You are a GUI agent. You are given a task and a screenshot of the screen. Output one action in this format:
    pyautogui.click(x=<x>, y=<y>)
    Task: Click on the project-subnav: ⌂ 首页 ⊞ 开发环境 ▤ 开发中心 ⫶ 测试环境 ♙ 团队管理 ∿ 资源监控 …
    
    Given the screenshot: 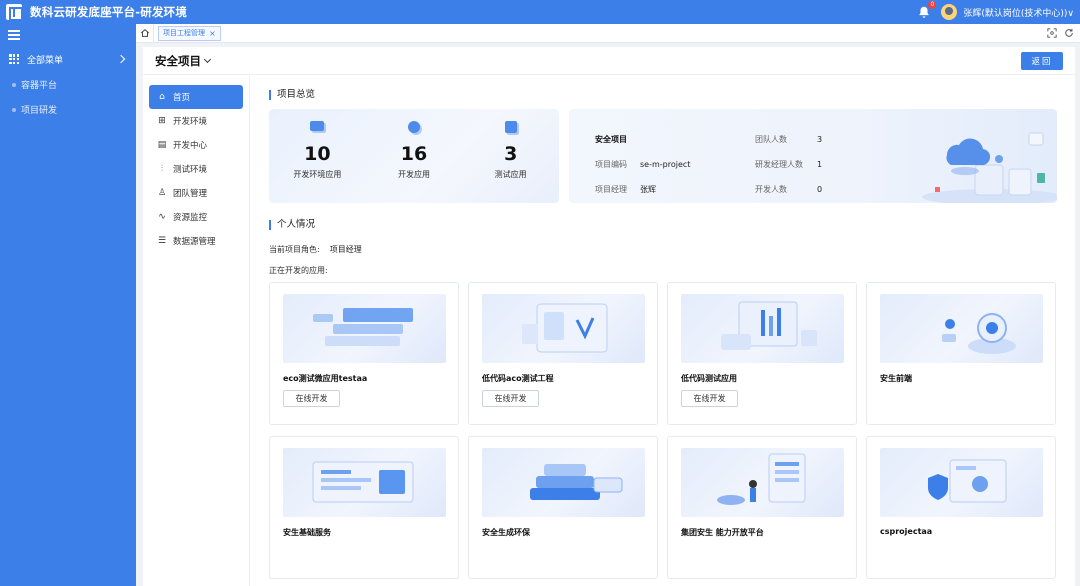 What is the action you would take?
    pyautogui.click(x=196, y=331)
    